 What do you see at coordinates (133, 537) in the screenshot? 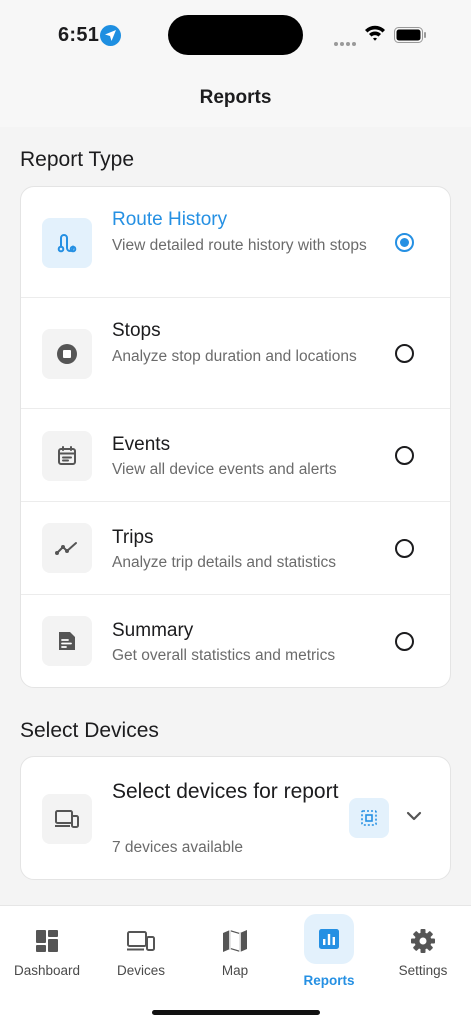
I see `report-option-title: Trips` at bounding box center [133, 537].